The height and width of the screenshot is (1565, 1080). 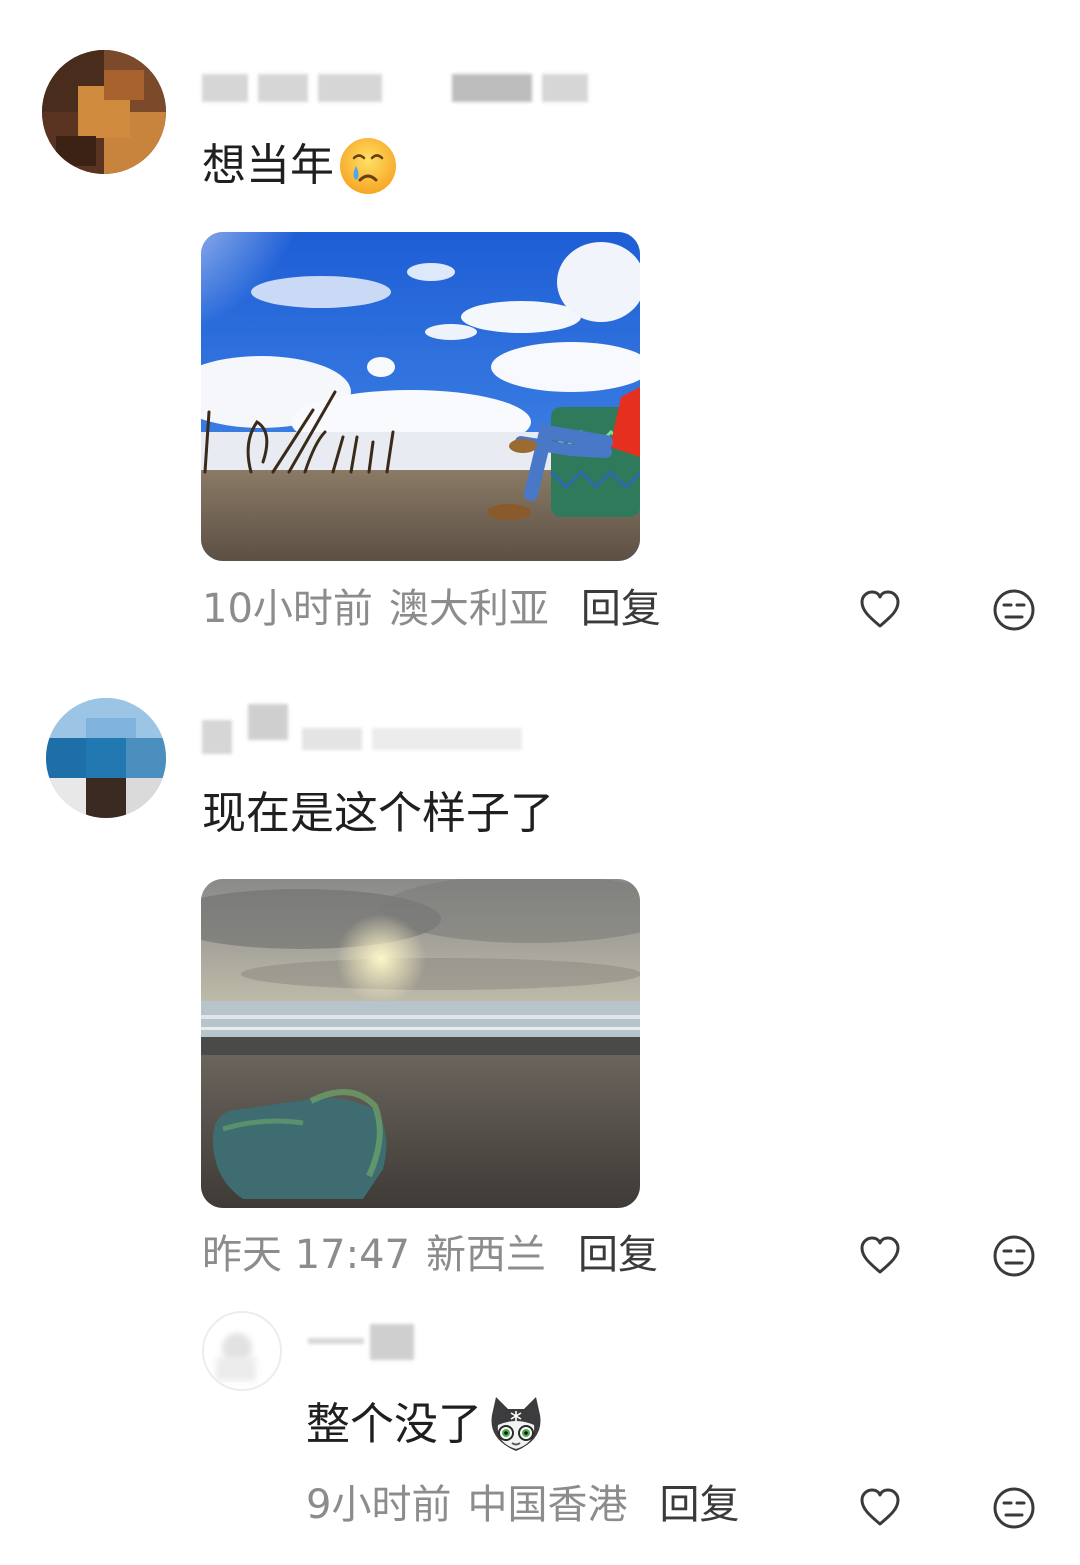 What do you see at coordinates (306, 1255) in the screenshot?
I see `comment-time: 昨天 17:47` at bounding box center [306, 1255].